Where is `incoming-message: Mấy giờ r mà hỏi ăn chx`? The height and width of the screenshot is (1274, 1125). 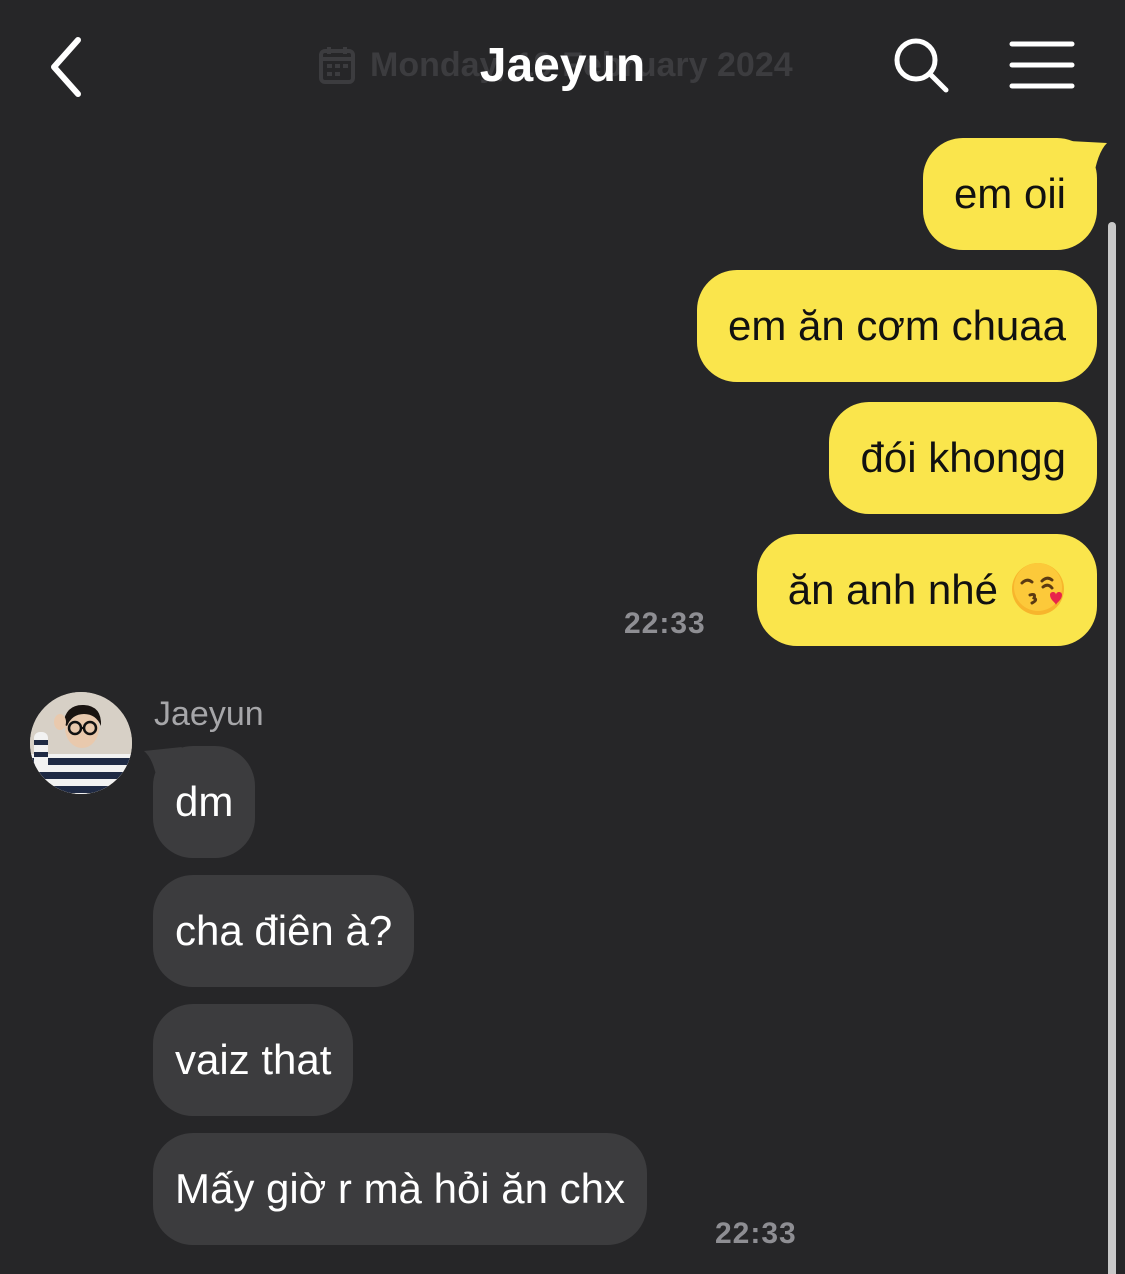 incoming-message: Mấy giờ r mà hỏi ăn chx is located at coordinates (400, 1189).